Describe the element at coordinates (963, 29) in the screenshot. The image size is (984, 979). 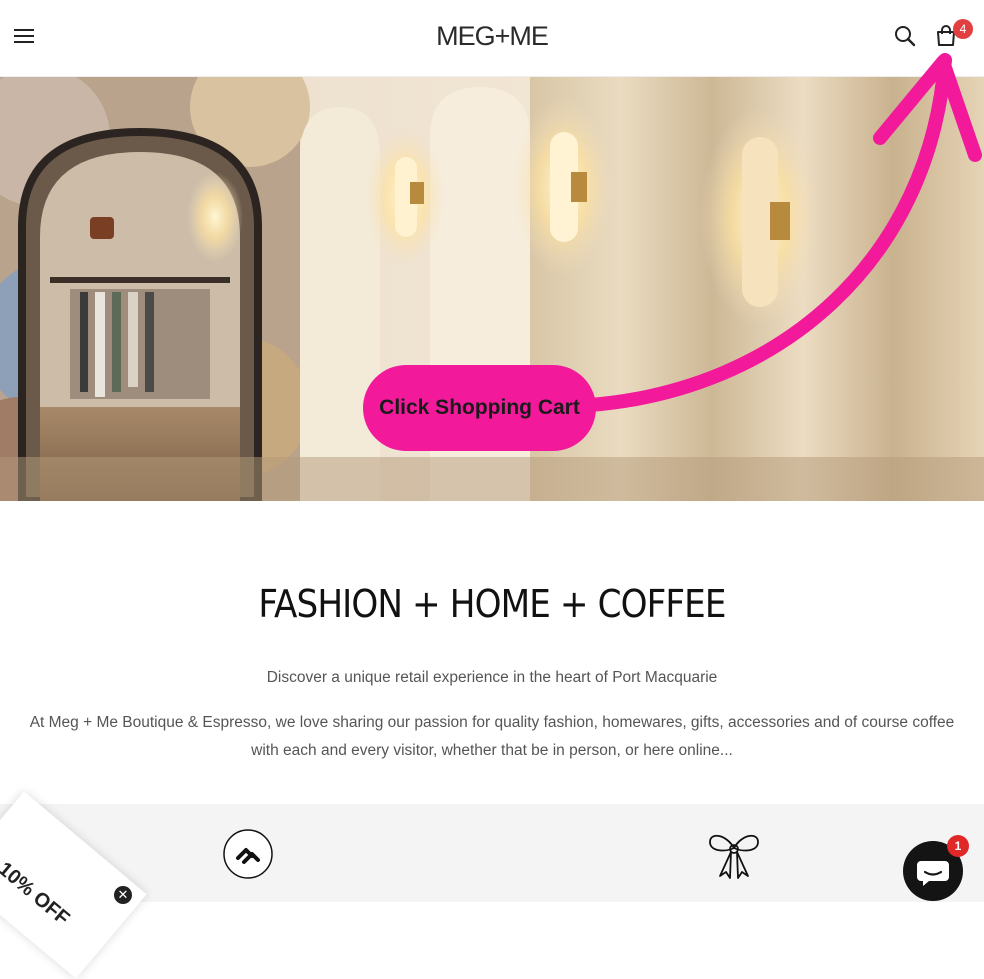
I see `cart-count-badge: 4` at that location.